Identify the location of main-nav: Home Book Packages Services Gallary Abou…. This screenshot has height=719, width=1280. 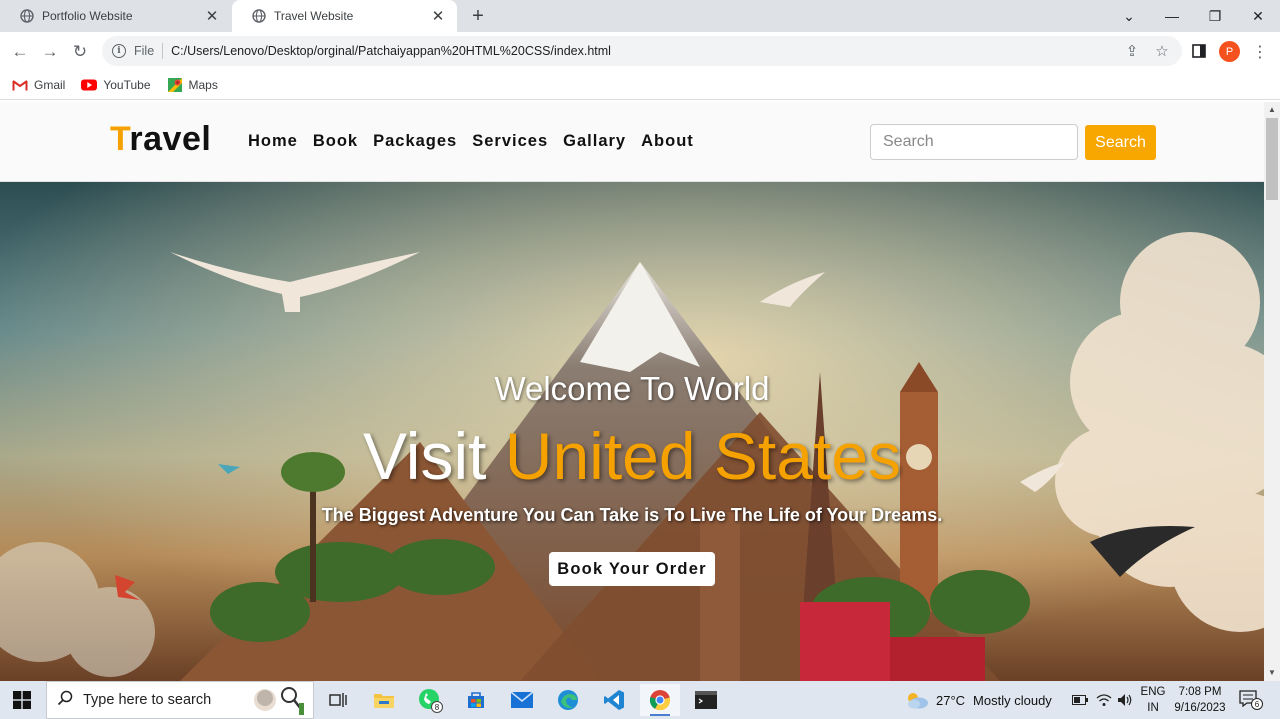
(478, 141).